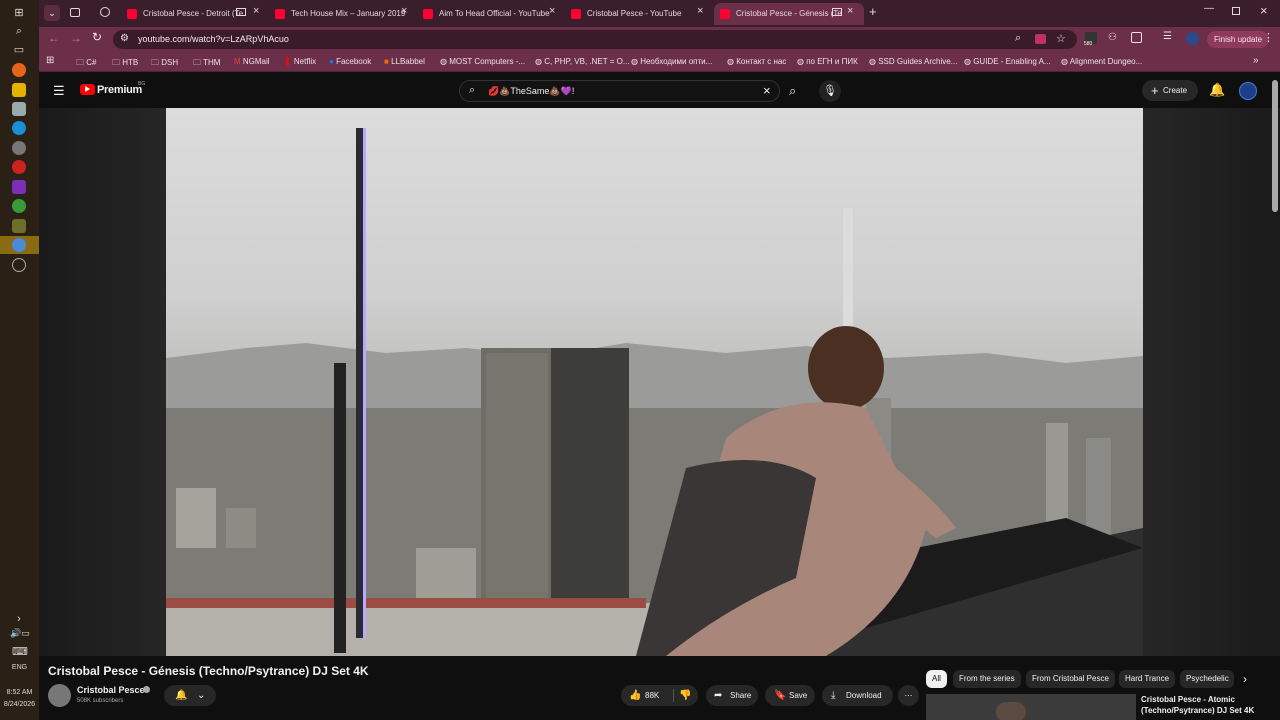 The width and height of the screenshot is (1280, 720). Describe the element at coordinates (1197, 710) in the screenshot. I see `recommendation-title-line-2: (Techno/Psytrance) DJ Set 4K` at that location.